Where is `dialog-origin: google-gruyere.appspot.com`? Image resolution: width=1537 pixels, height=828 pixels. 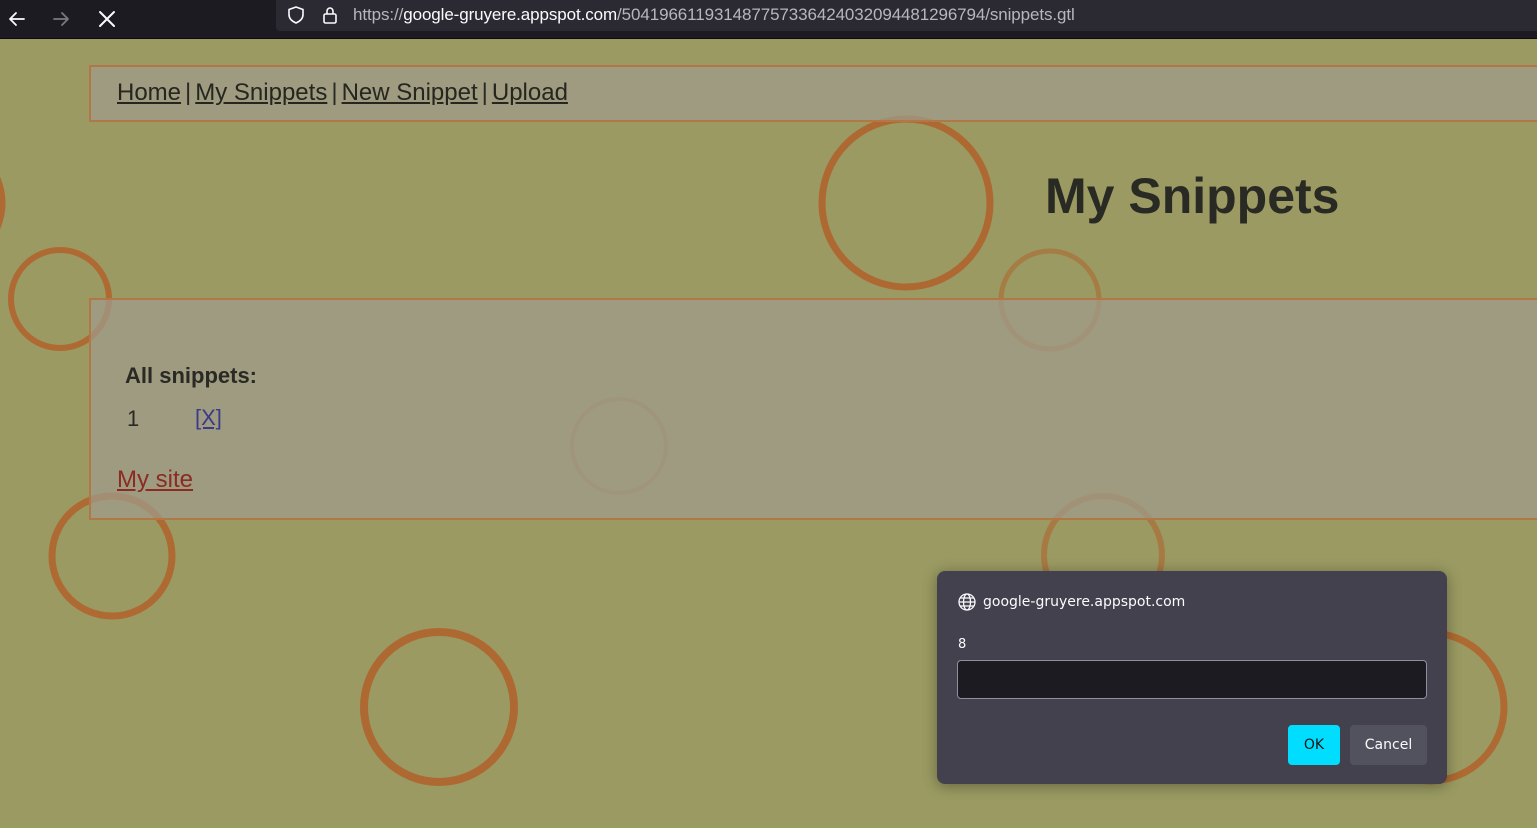
dialog-origin: google-gruyere.appspot.com is located at coordinates (1084, 602).